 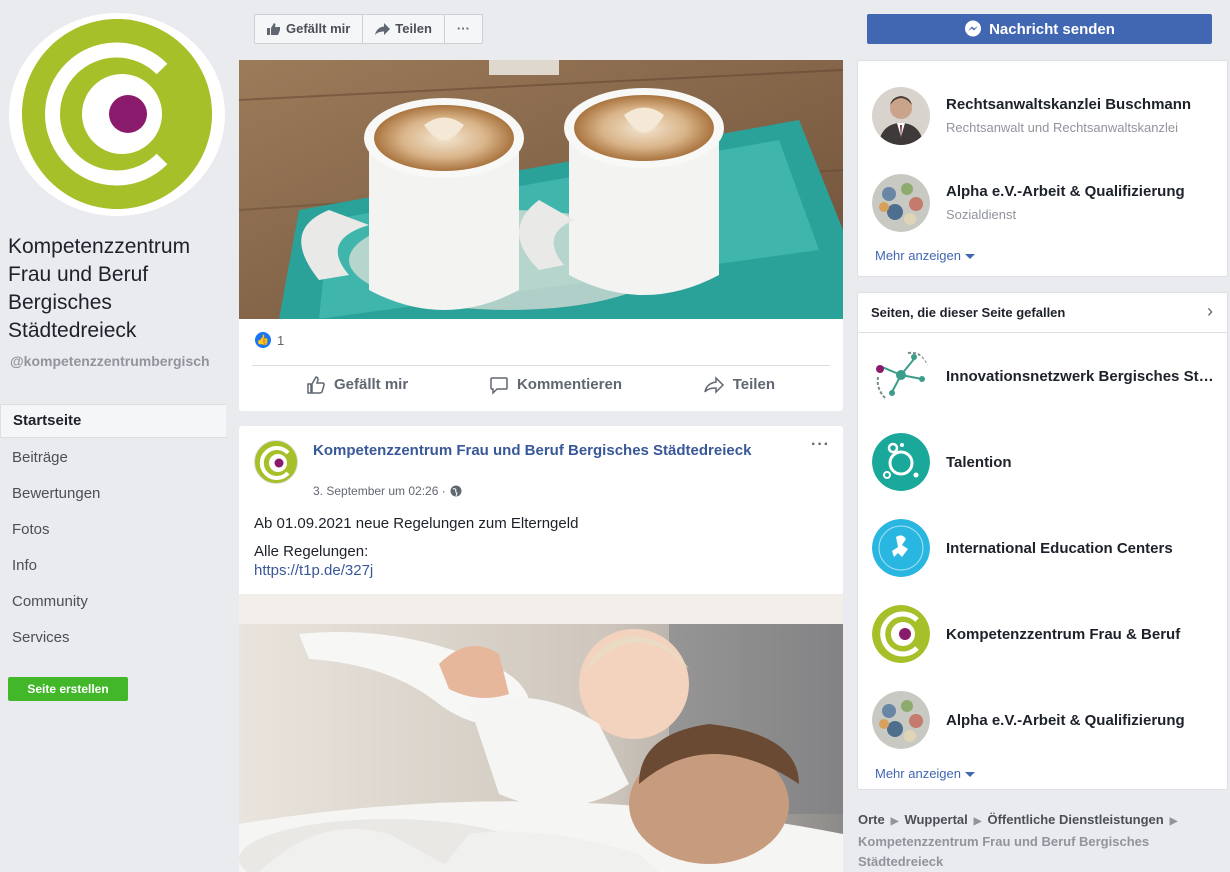 What do you see at coordinates (935, 819) in the screenshot?
I see `breadcrumb-item: Wuppertal` at bounding box center [935, 819].